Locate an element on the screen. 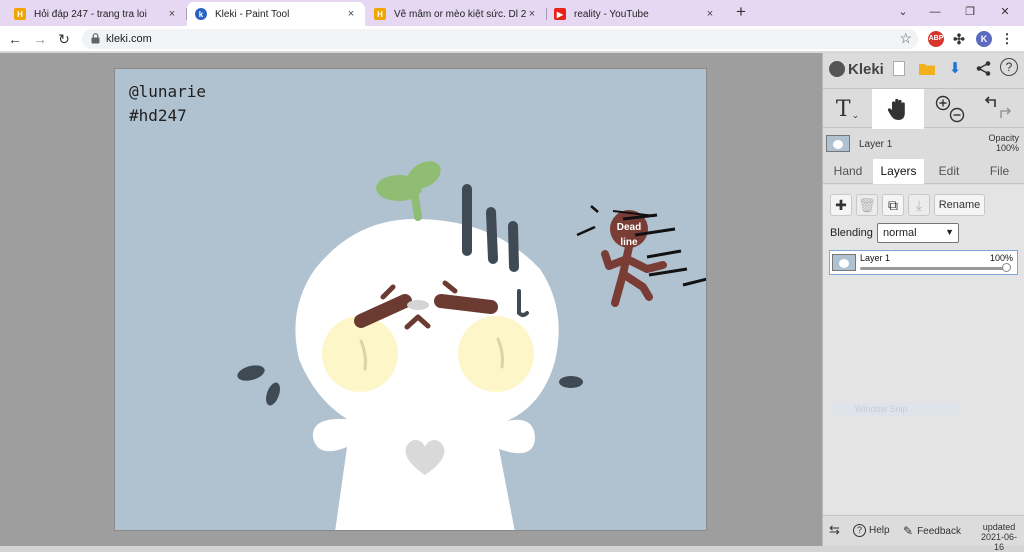 Image resolution: width=1024 pixels, height=552 pixels. zoom-buttons is located at coordinates (950, 109).